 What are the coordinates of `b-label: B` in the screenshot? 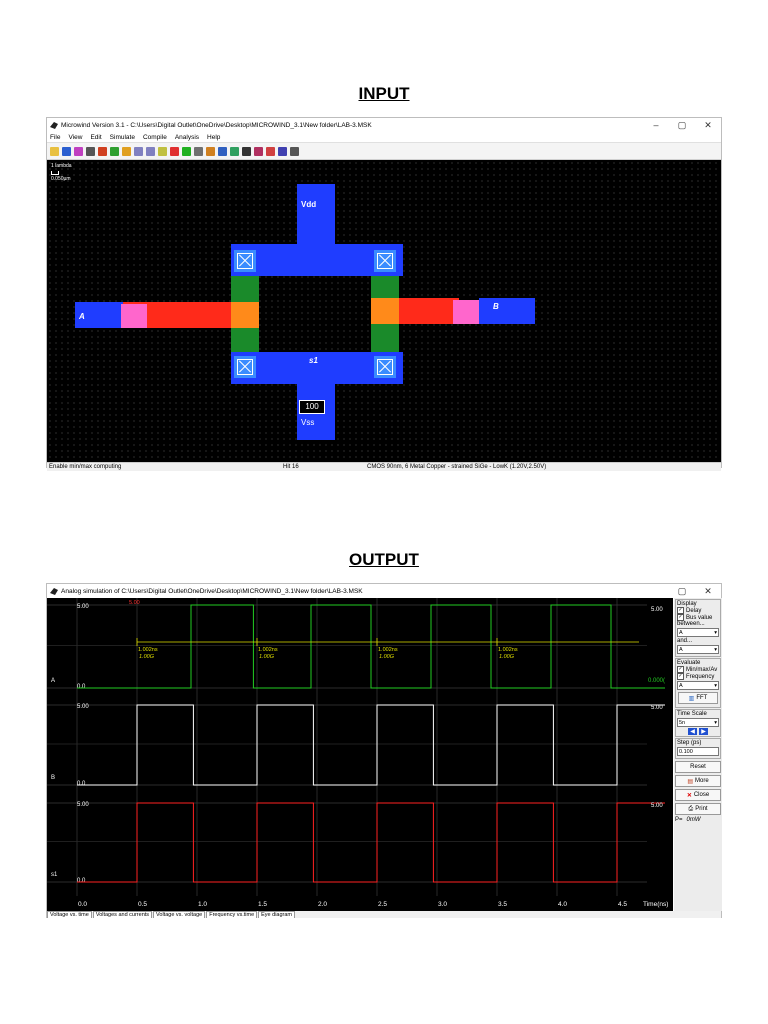 It's located at (496, 306).